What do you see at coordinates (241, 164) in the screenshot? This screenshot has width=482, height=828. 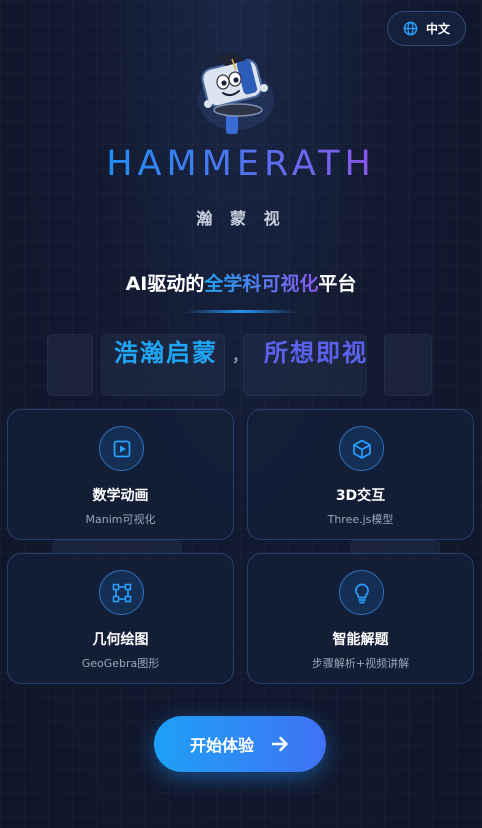 I see `brand-name: HAMMERATH` at bounding box center [241, 164].